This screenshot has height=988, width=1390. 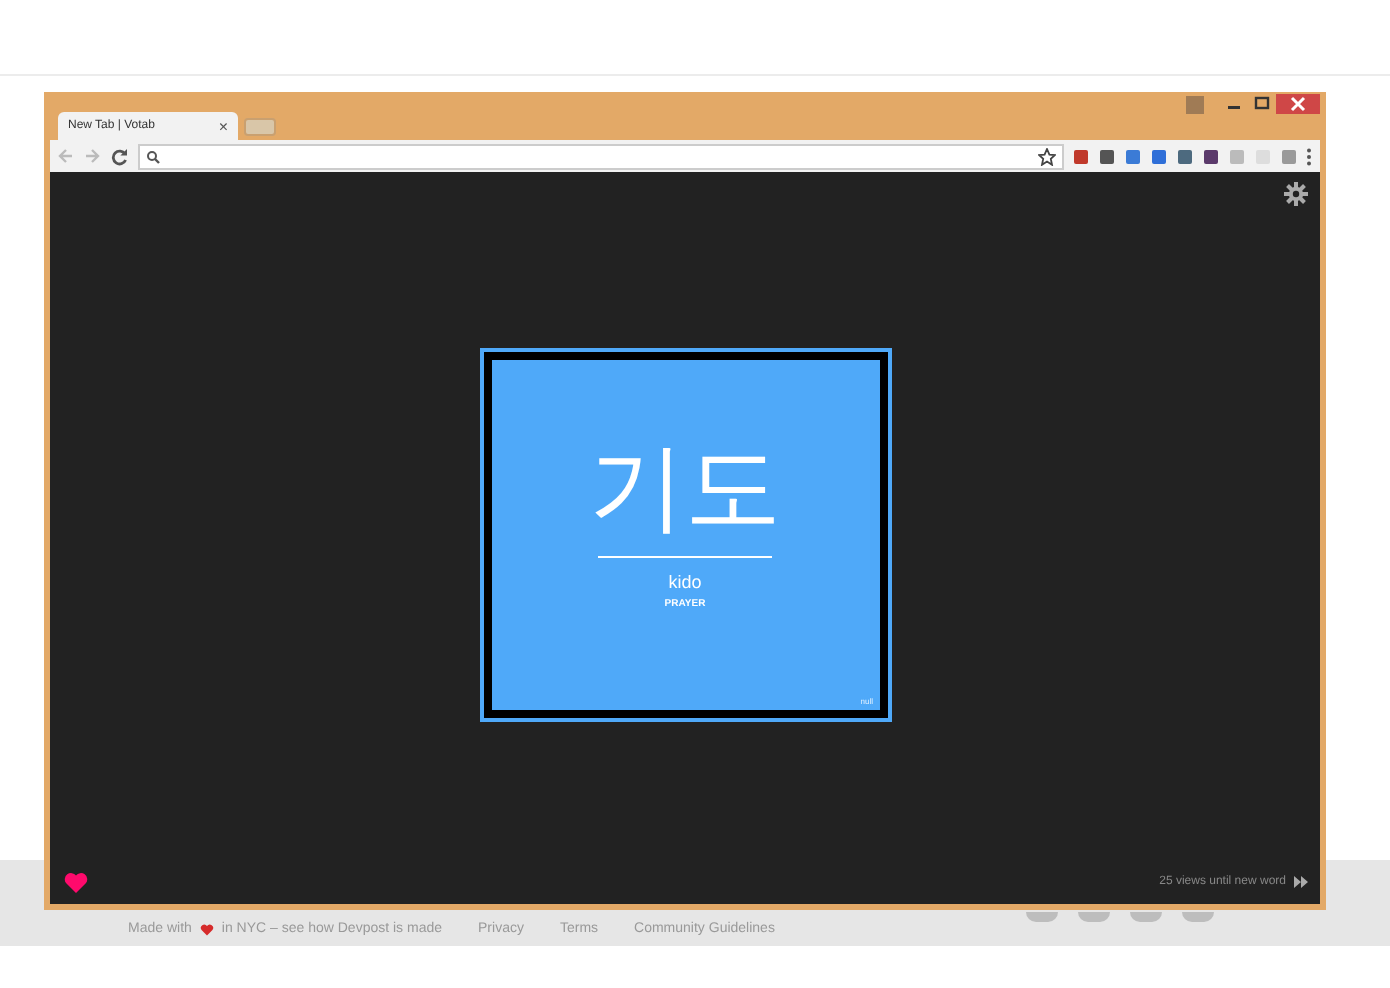 I want to click on korean-word: 기도, so click(x=685, y=488).